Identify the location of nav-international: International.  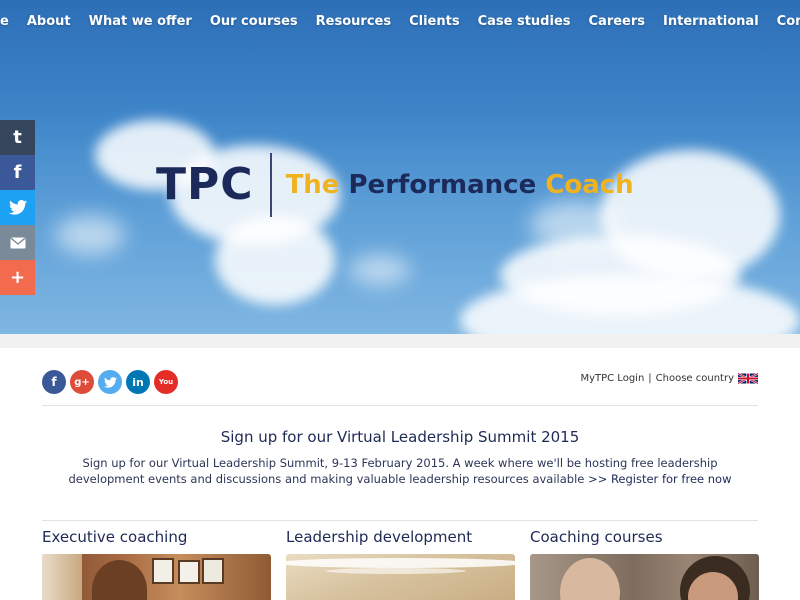
(711, 21).